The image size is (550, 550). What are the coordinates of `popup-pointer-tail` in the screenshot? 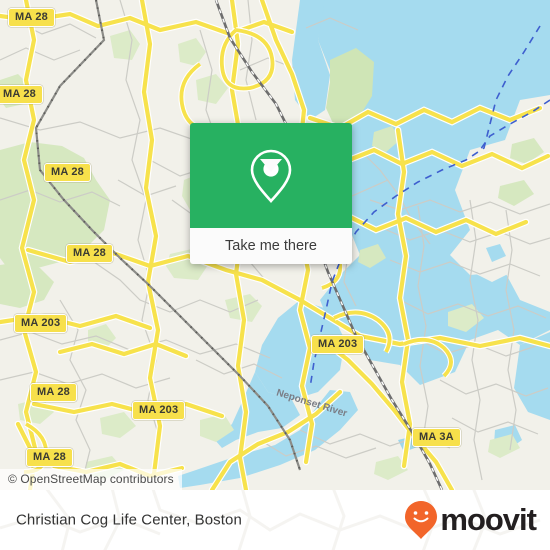 It's located at (271, 165).